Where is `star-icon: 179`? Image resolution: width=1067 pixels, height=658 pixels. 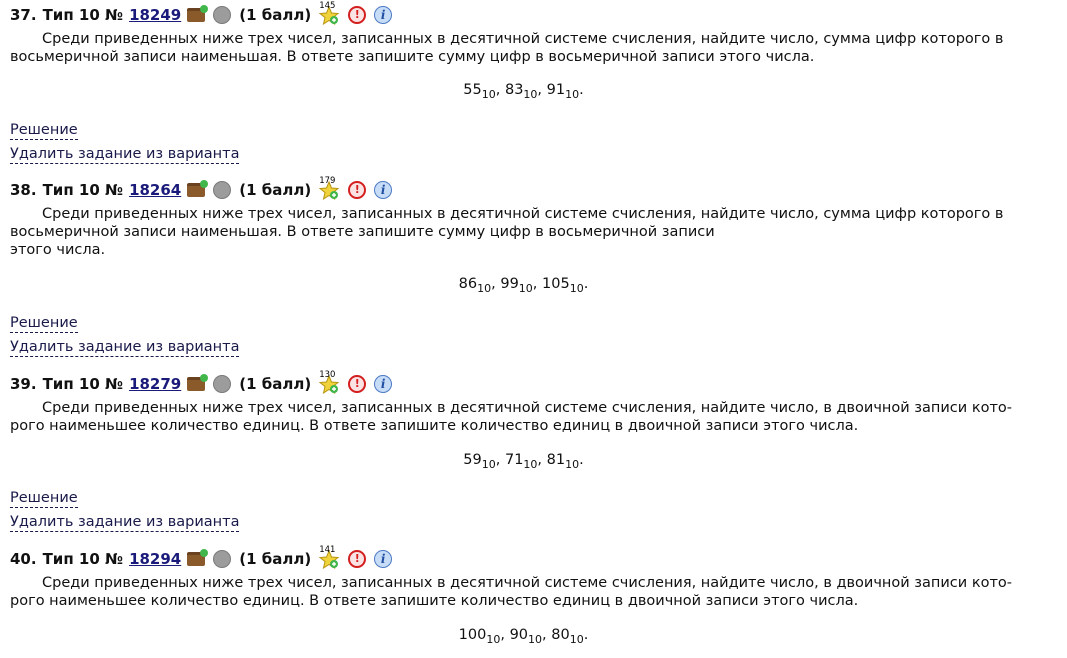 star-icon: 179 is located at coordinates (329, 188).